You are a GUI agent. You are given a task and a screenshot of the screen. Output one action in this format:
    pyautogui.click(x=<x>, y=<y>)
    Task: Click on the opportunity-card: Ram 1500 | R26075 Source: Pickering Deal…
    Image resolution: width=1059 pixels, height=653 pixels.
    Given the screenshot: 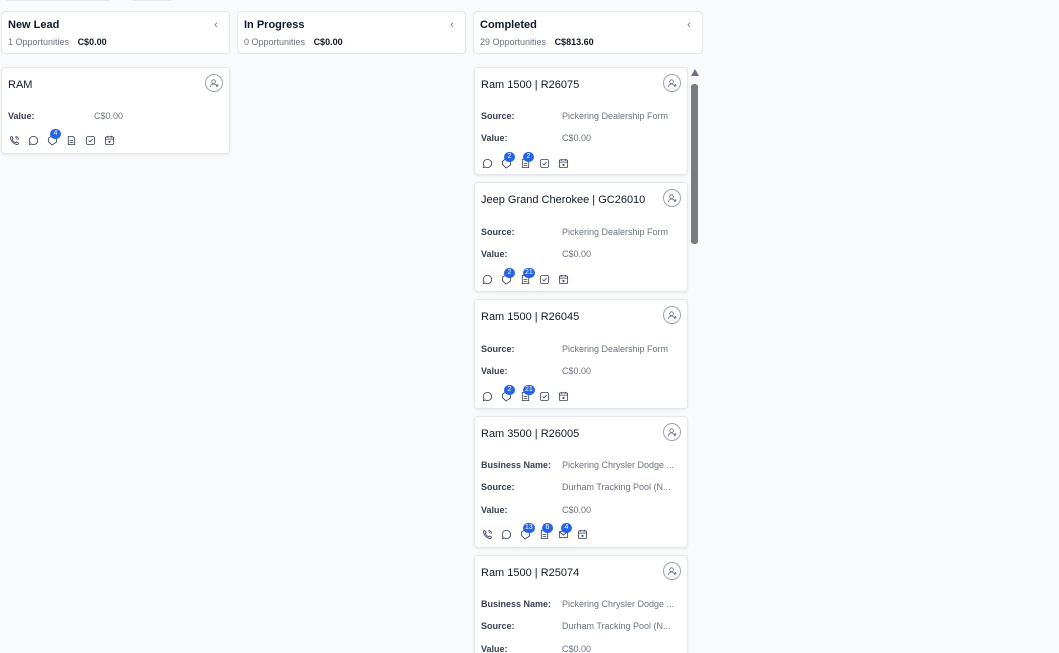 What is the action you would take?
    pyautogui.click(x=581, y=121)
    